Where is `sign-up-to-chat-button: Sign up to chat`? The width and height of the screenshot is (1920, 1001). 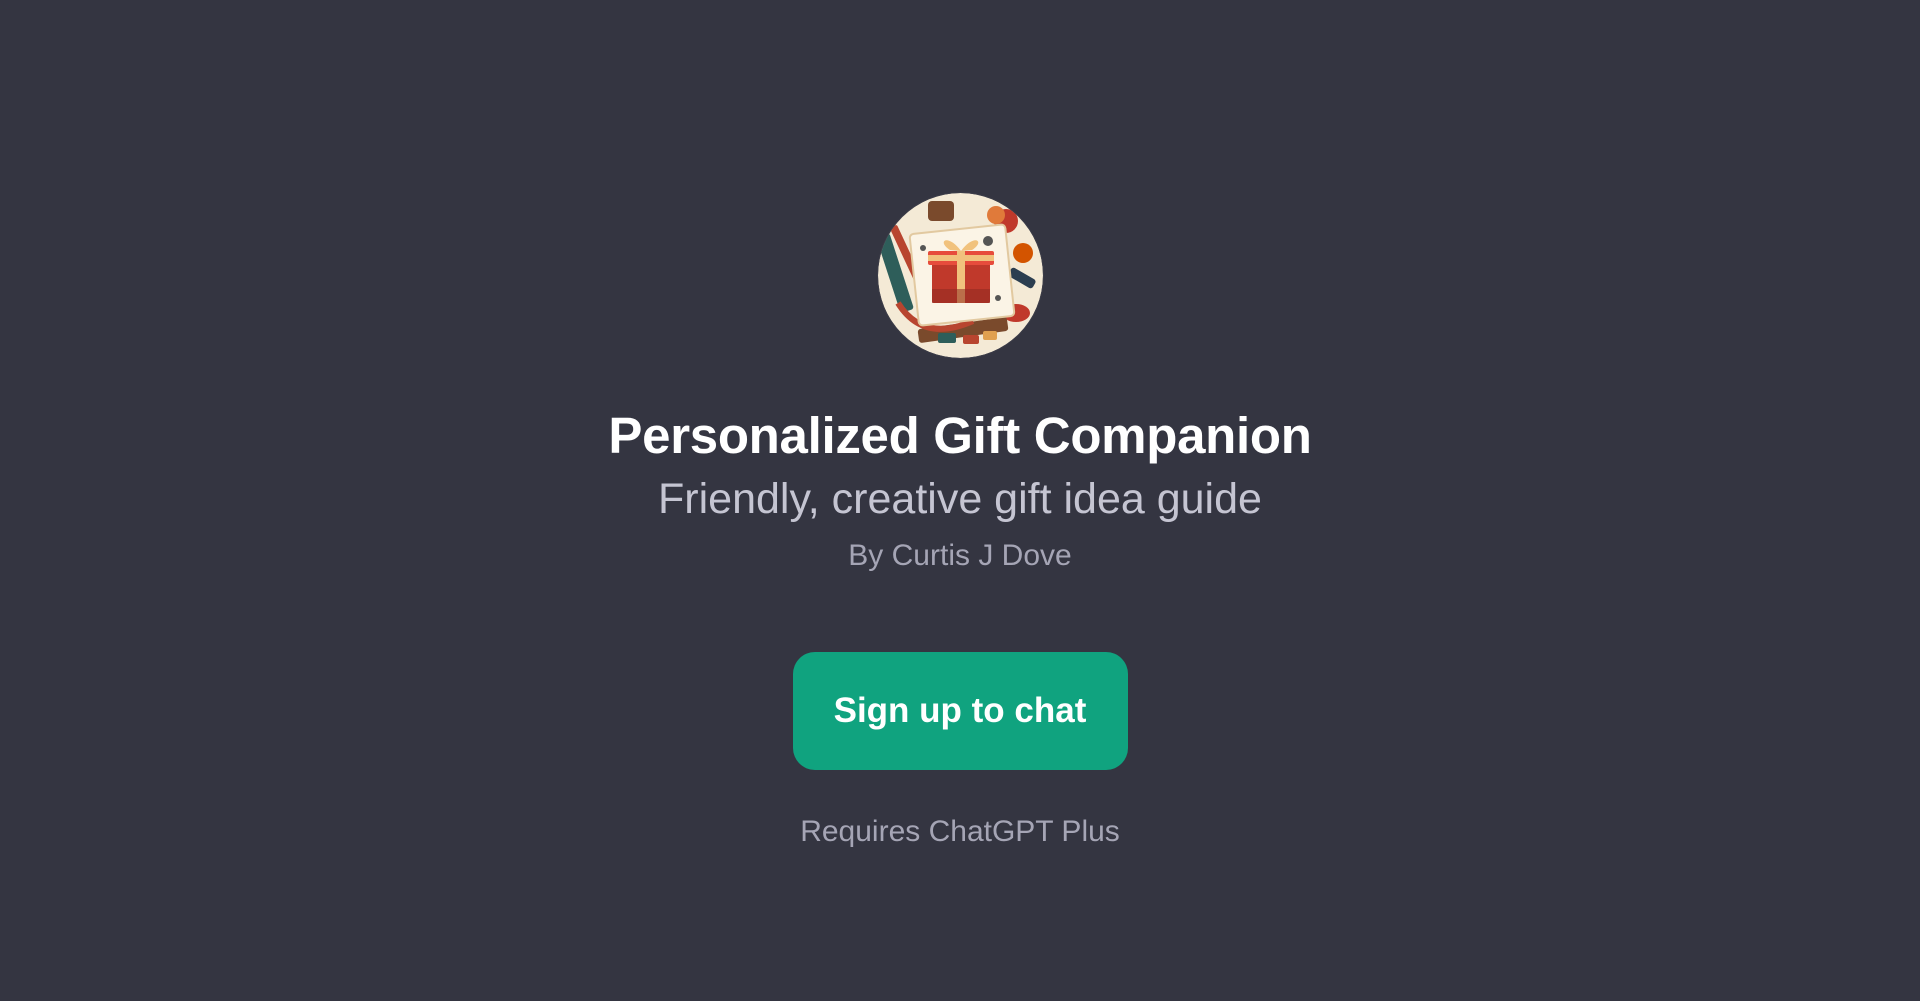 sign-up-to-chat-button: Sign up to chat is located at coordinates (960, 710).